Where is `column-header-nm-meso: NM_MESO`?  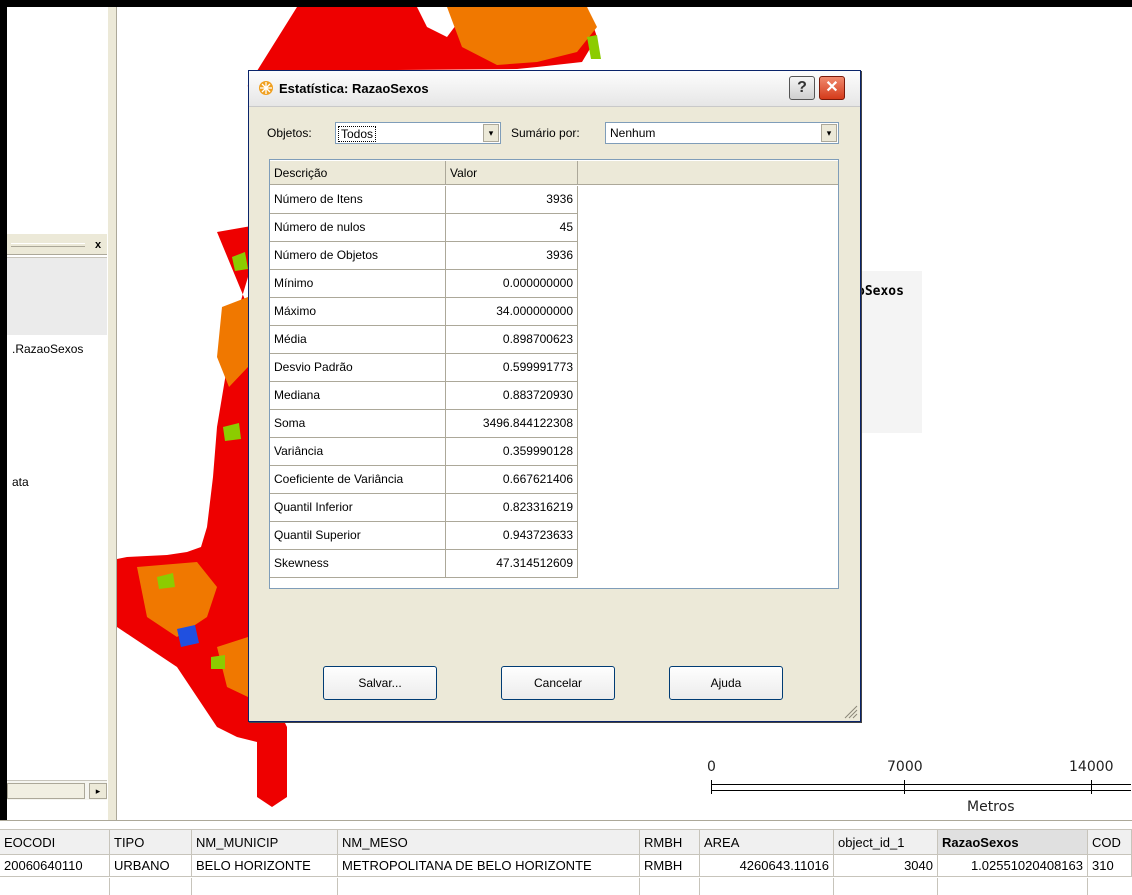 column-header-nm-meso: NM_MESO is located at coordinates (489, 842).